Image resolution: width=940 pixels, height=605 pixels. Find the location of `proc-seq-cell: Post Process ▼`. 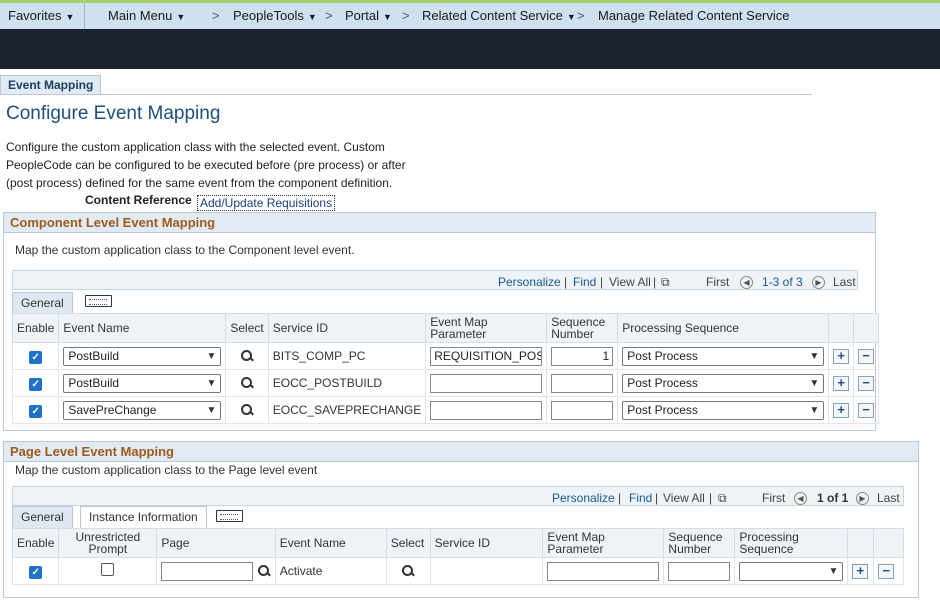

proc-seq-cell: Post Process ▼ is located at coordinates (723, 356).